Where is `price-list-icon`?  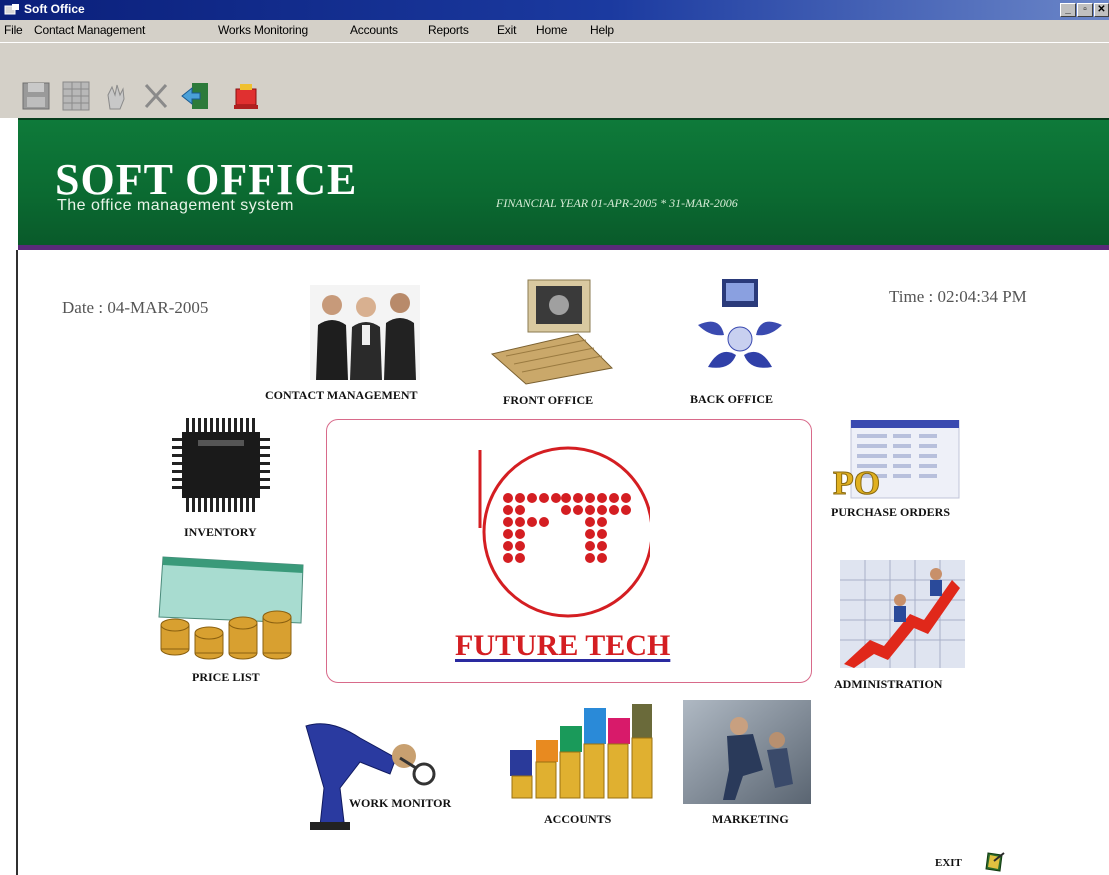 price-list-icon is located at coordinates (233, 608).